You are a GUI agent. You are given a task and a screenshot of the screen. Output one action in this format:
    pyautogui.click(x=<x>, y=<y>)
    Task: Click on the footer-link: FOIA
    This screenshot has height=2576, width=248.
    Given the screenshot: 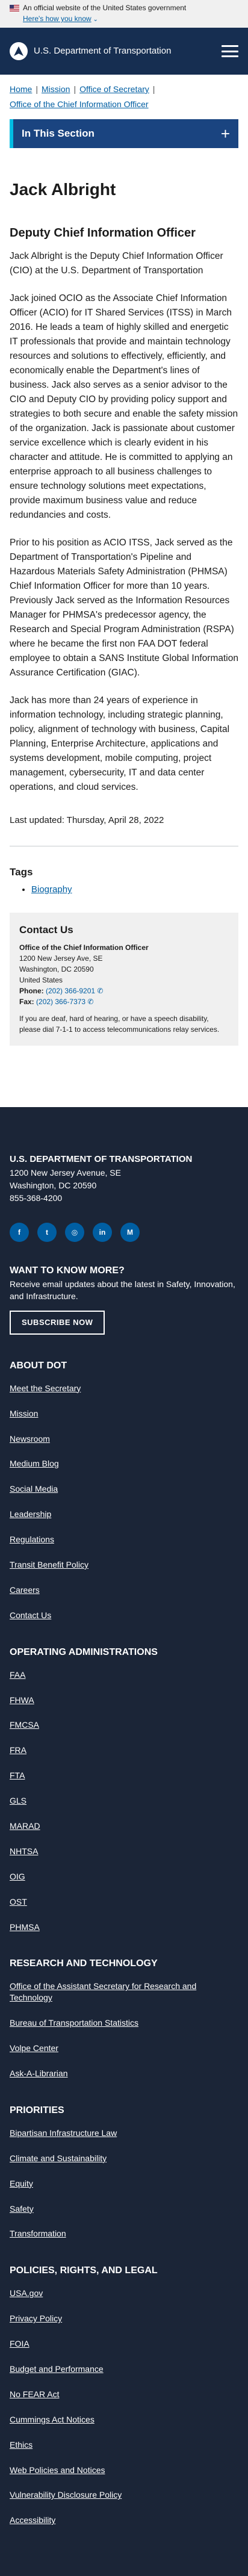 What is the action you would take?
    pyautogui.click(x=19, y=2343)
    